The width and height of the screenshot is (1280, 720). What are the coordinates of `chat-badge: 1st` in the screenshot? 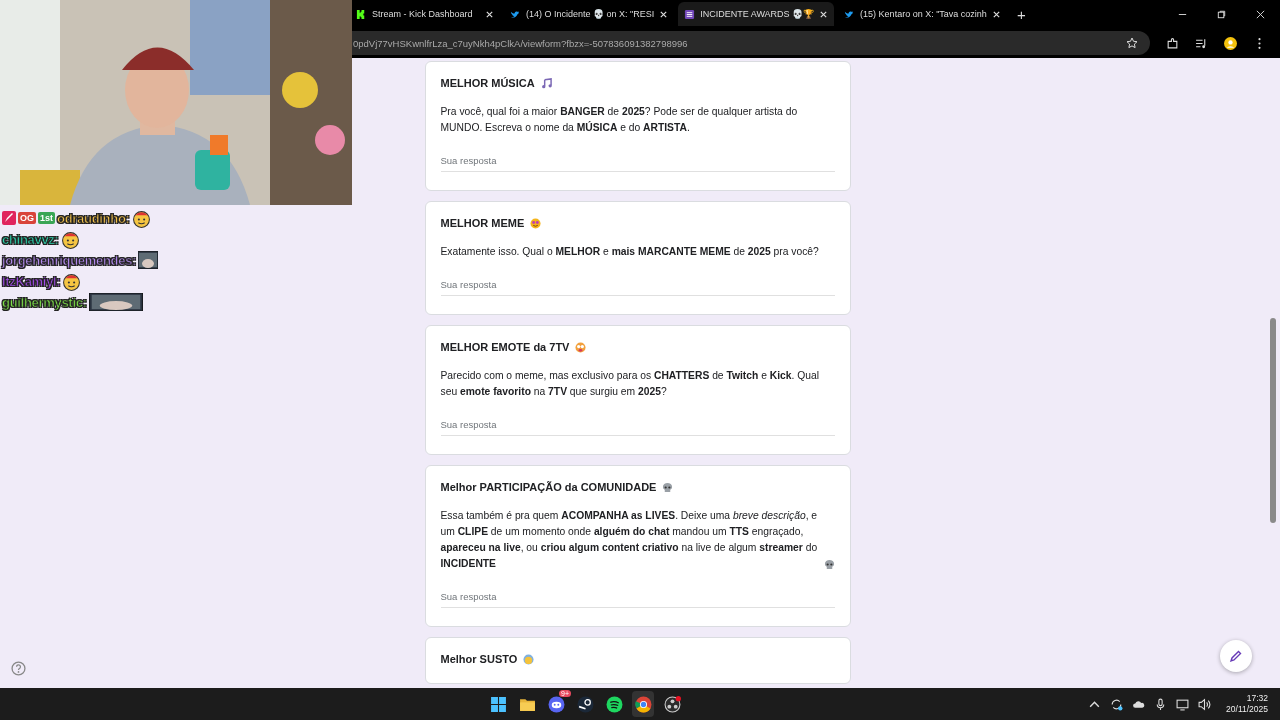 It's located at (47, 218).